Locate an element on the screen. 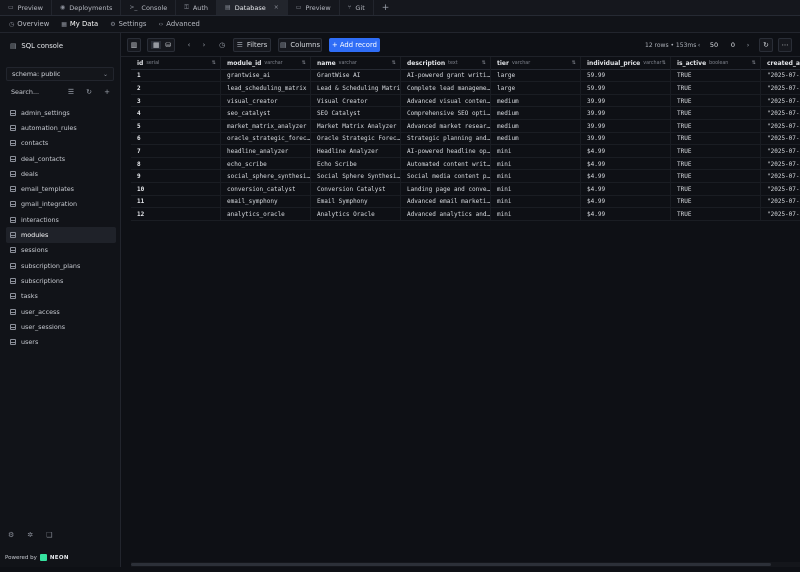 This screenshot has height=572, width=800. table-cell-module-id: headline_analyzer is located at coordinates (266, 151).